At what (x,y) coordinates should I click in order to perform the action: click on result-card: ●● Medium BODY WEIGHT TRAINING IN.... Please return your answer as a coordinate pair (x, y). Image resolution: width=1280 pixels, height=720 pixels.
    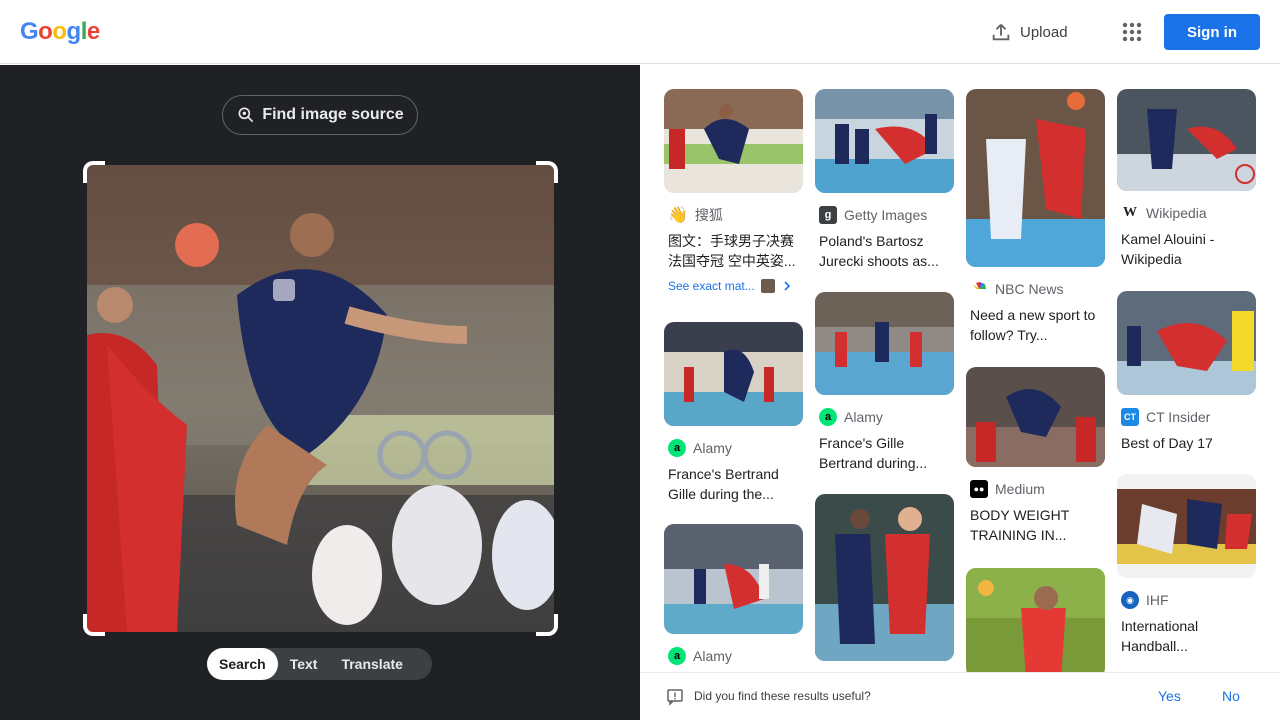
    Looking at the image, I should click on (1035, 456).